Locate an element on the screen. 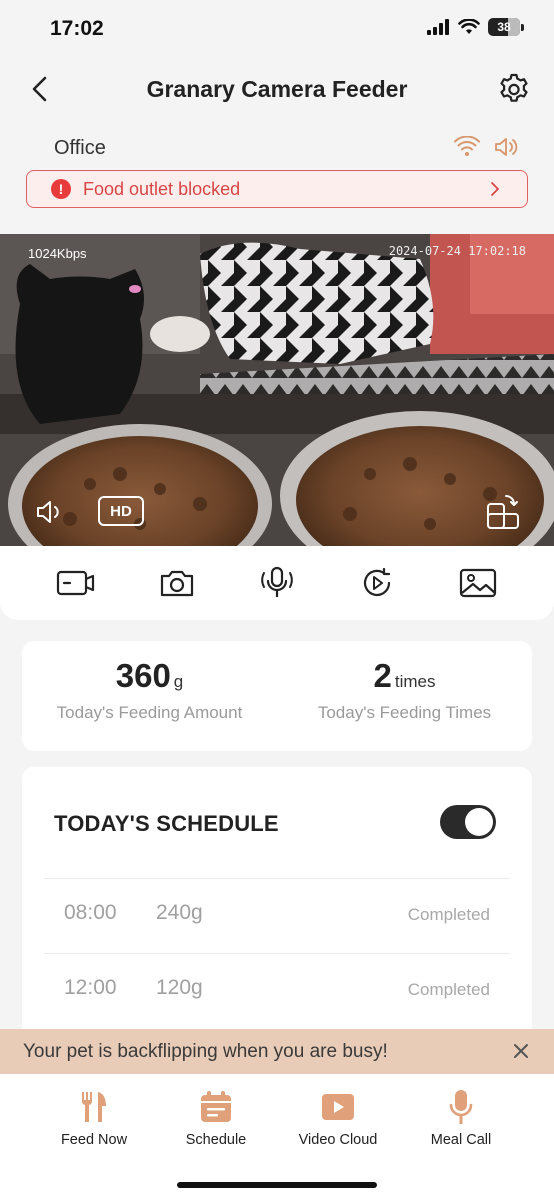 The image size is (554, 1200). tab-label: Video Cloud is located at coordinates (338, 1140).